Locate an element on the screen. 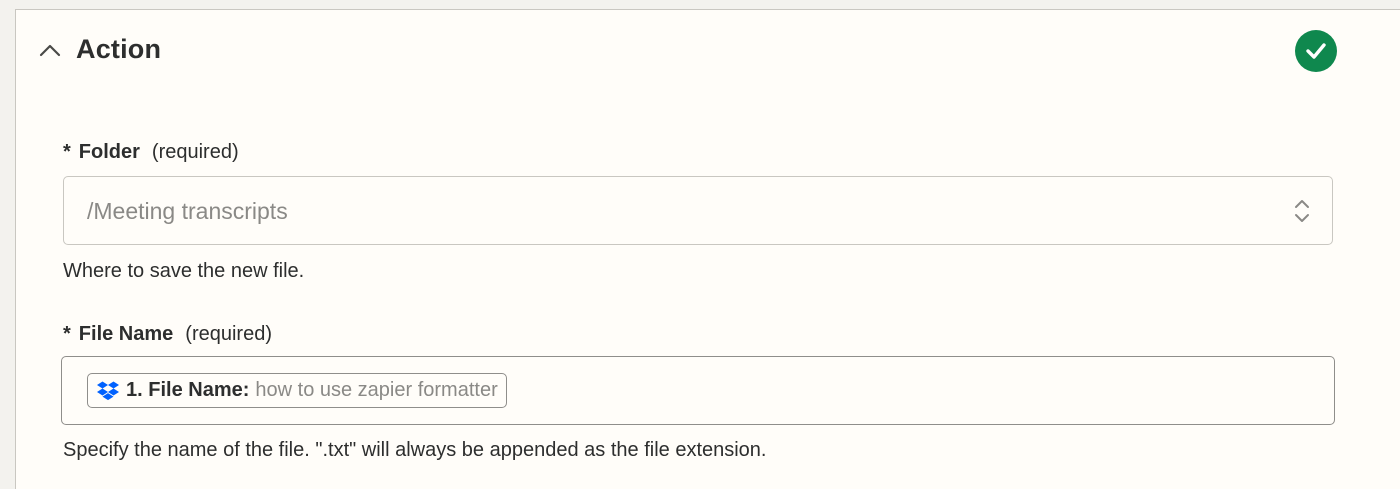 The height and width of the screenshot is (489, 1400). folder-select-value: /Meeting transcripts is located at coordinates (187, 211).